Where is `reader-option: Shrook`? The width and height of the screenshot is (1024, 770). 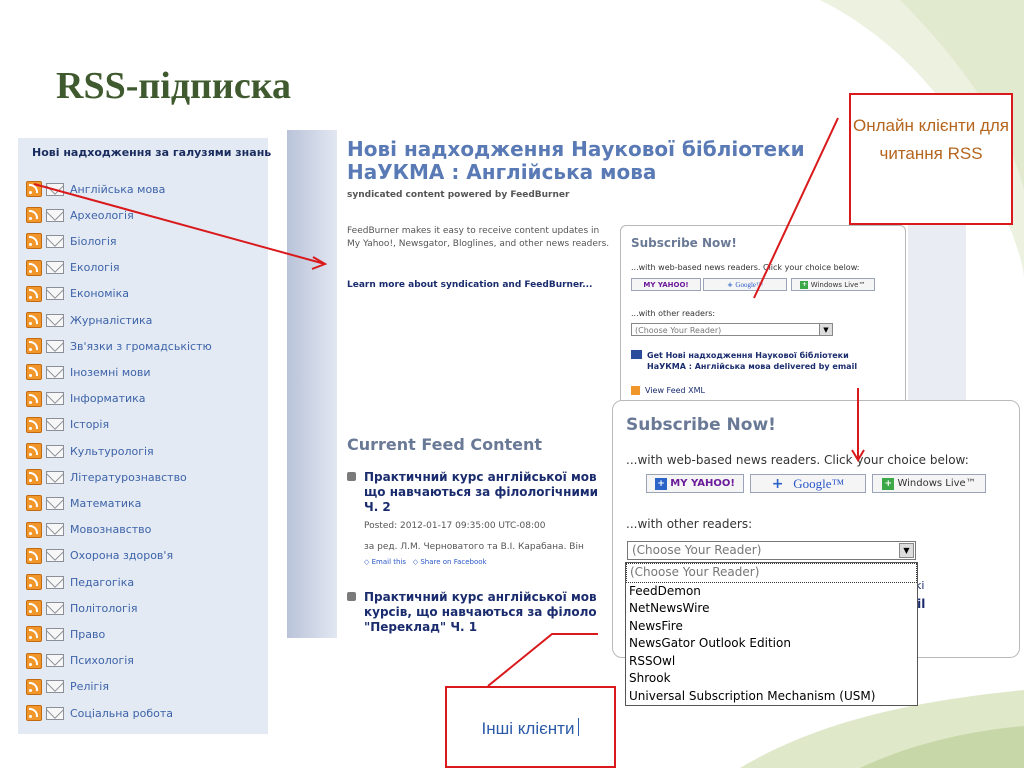
reader-option: Shrook is located at coordinates (771, 679).